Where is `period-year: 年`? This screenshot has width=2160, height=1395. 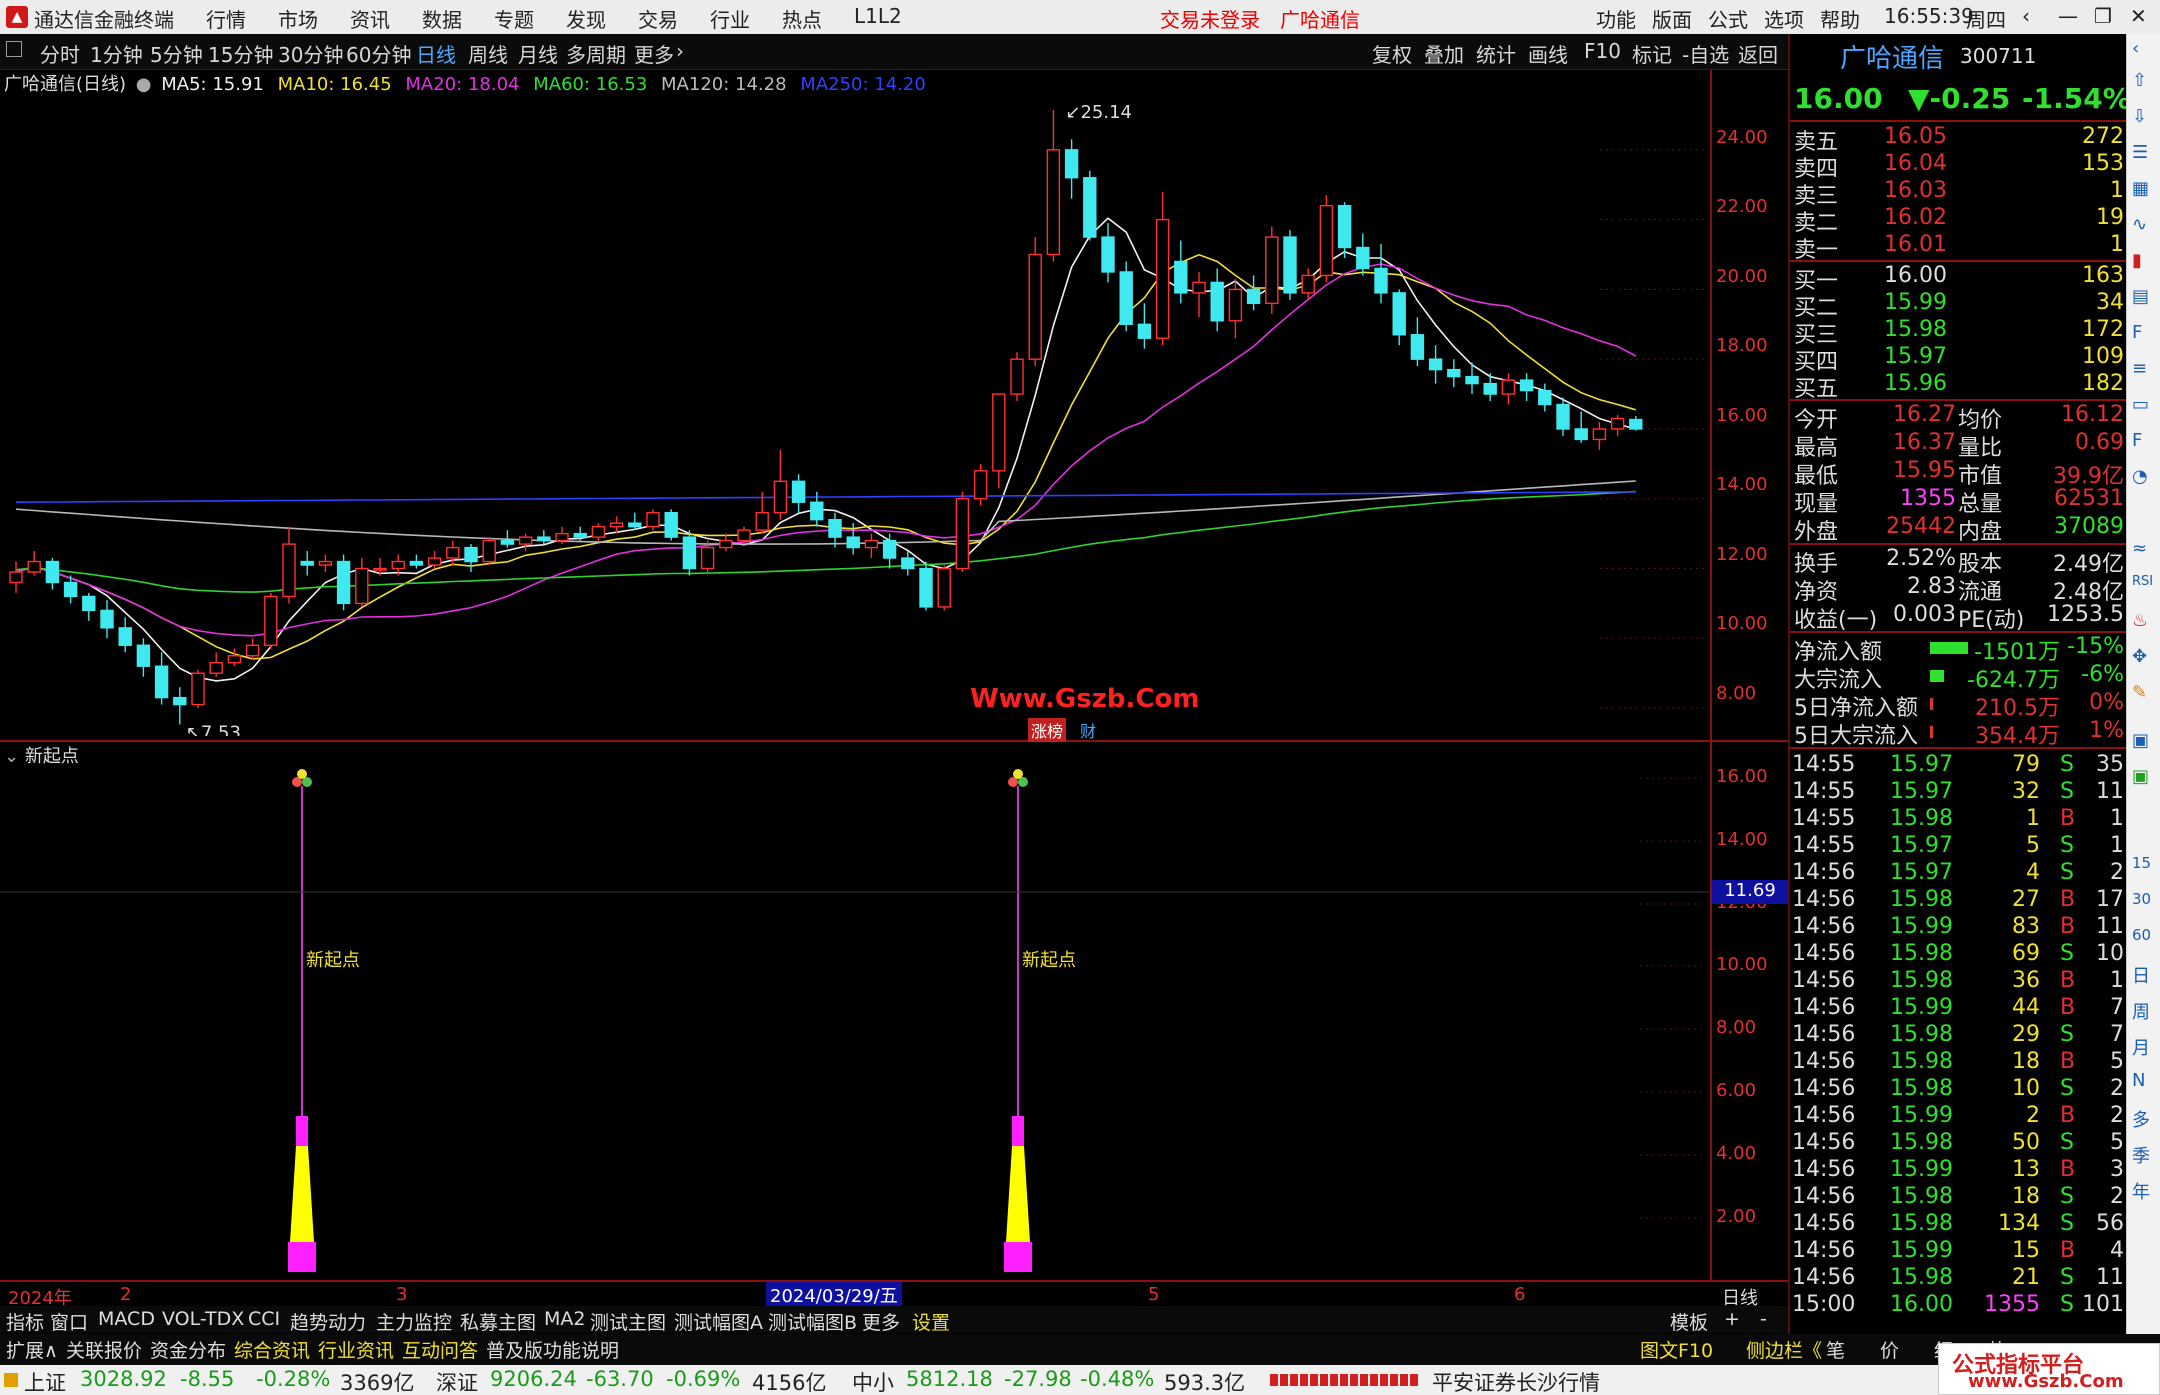 period-year: 年 is located at coordinates (2141, 1191).